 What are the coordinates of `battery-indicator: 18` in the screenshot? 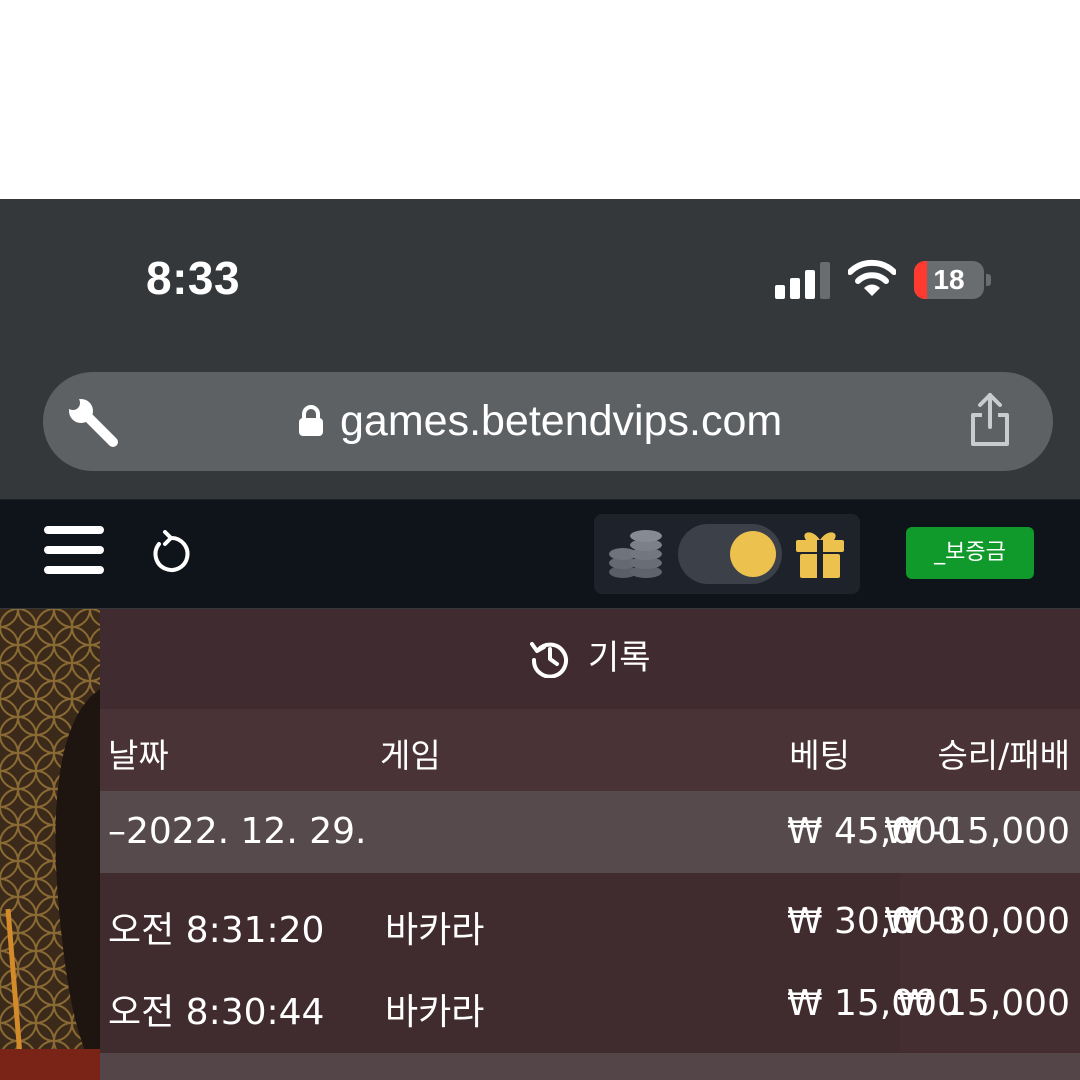 It's located at (953, 280).